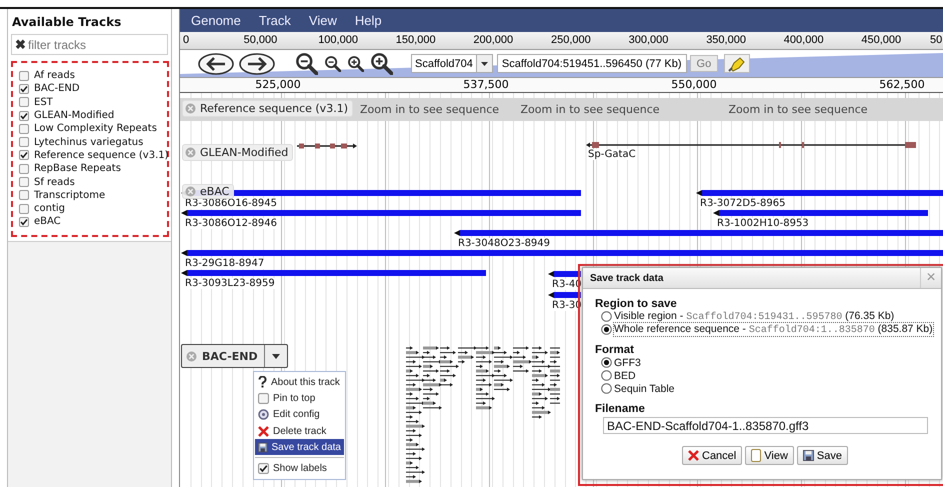 The height and width of the screenshot is (487, 943). What do you see at coordinates (591, 63) in the screenshot?
I see `location-field: Scaffold704:519451..596450 (77 Kb)` at bounding box center [591, 63].